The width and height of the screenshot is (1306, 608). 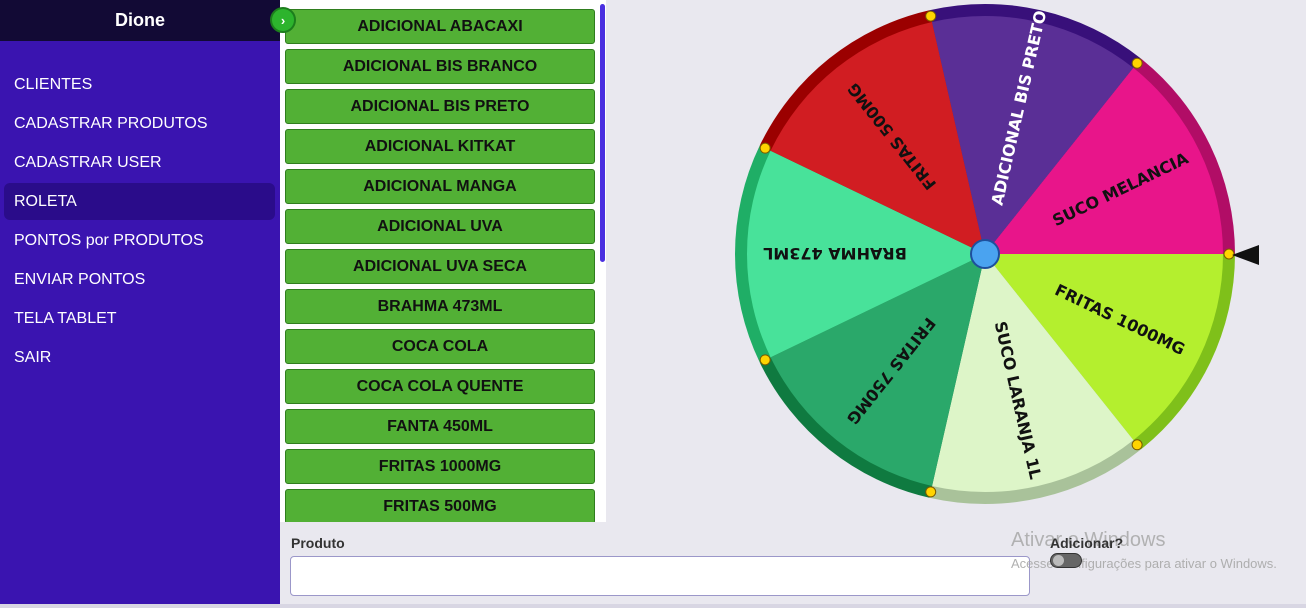 What do you see at coordinates (1245, 255) in the screenshot?
I see `wheel-pointer-icon` at bounding box center [1245, 255].